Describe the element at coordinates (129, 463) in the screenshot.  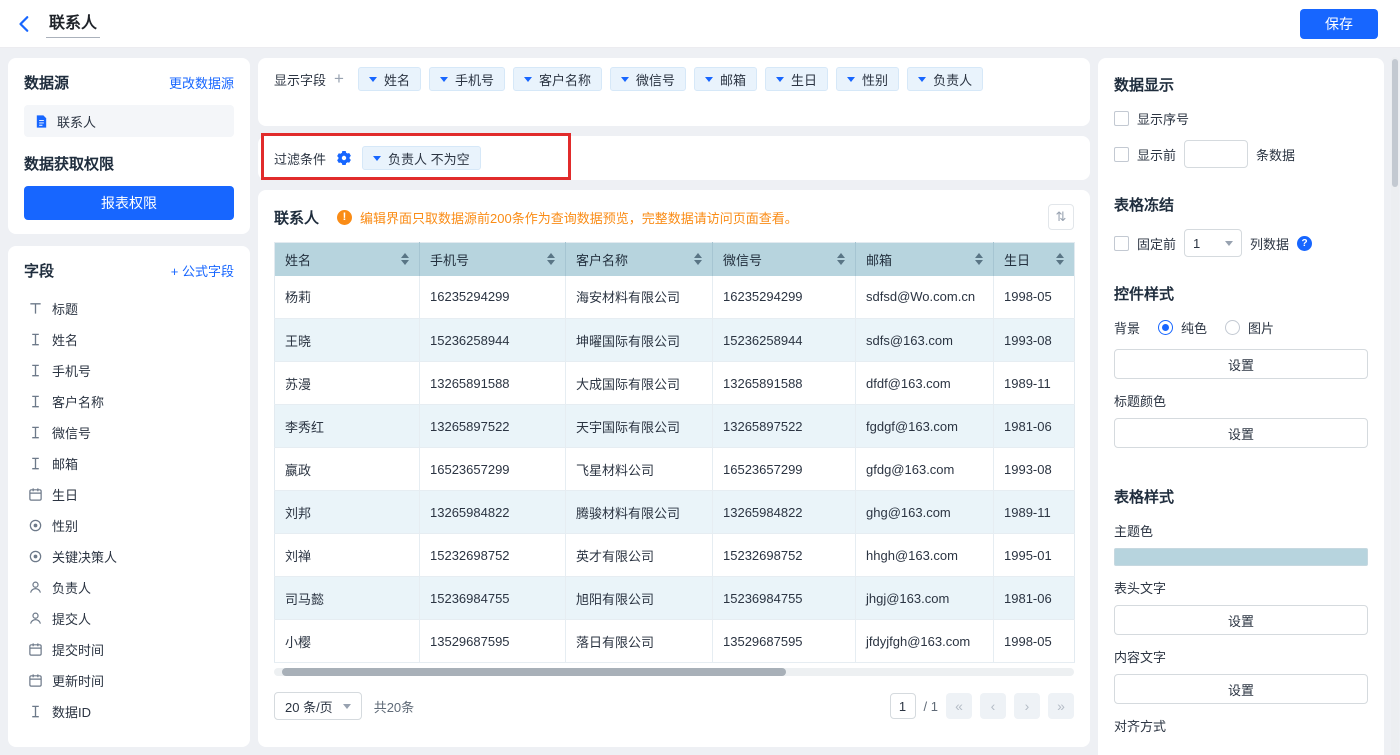
I see `field-item: 邮箱` at that location.